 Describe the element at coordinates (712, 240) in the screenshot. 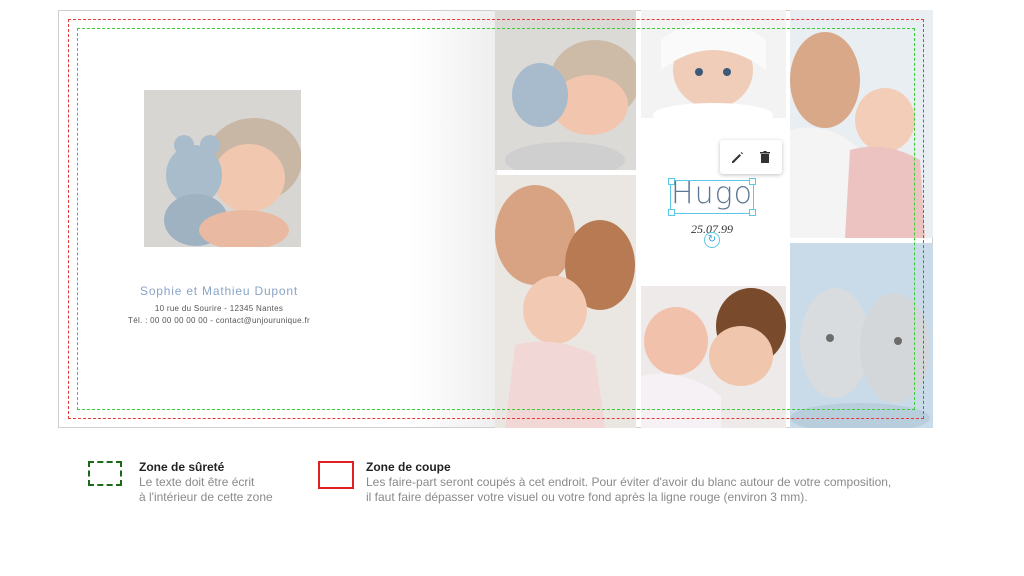

I see `rotate-handle-icon: ↻` at that location.